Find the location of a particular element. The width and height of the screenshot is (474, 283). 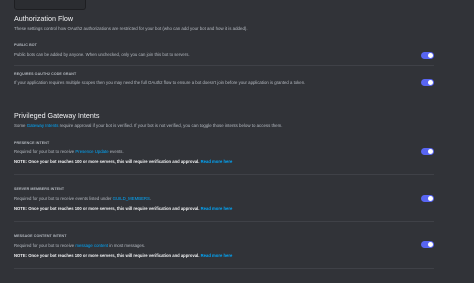

gateway-intents-link: Gateway Intents is located at coordinates (43, 125).